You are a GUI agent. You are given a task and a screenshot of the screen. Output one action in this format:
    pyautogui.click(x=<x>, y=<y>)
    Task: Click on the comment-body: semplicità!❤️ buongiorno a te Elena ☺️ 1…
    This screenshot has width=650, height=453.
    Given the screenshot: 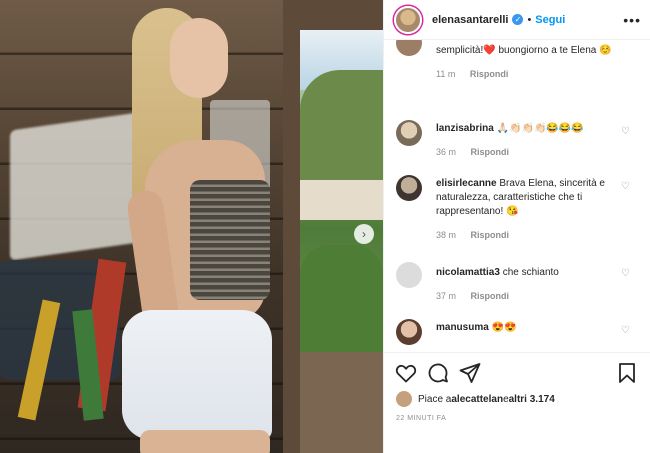 What is the action you would take?
    pyautogui.click(x=526, y=62)
    